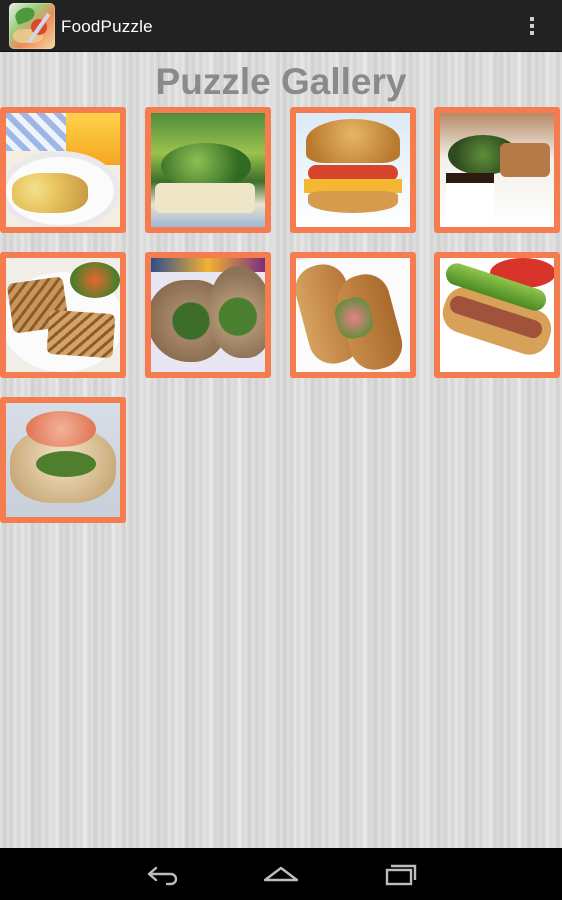 This screenshot has height=900, width=562. What do you see at coordinates (205, 198) in the screenshot?
I see `bread` at bounding box center [205, 198].